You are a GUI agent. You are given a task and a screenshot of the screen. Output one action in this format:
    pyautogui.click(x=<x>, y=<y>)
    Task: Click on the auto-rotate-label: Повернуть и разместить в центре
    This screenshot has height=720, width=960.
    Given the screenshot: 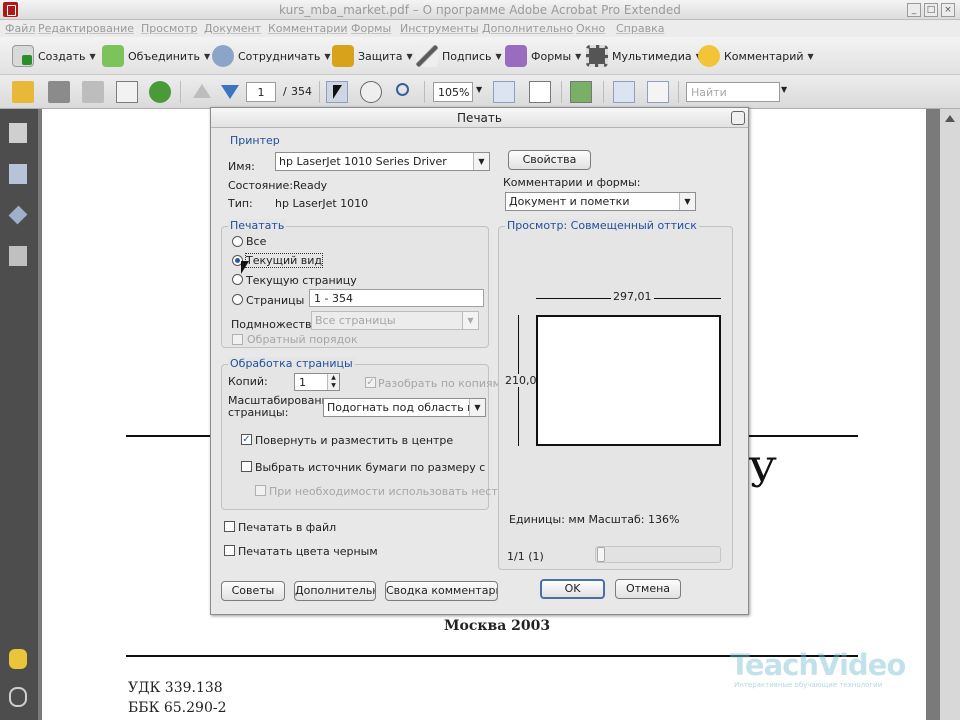 What is the action you would take?
    pyautogui.click(x=354, y=440)
    